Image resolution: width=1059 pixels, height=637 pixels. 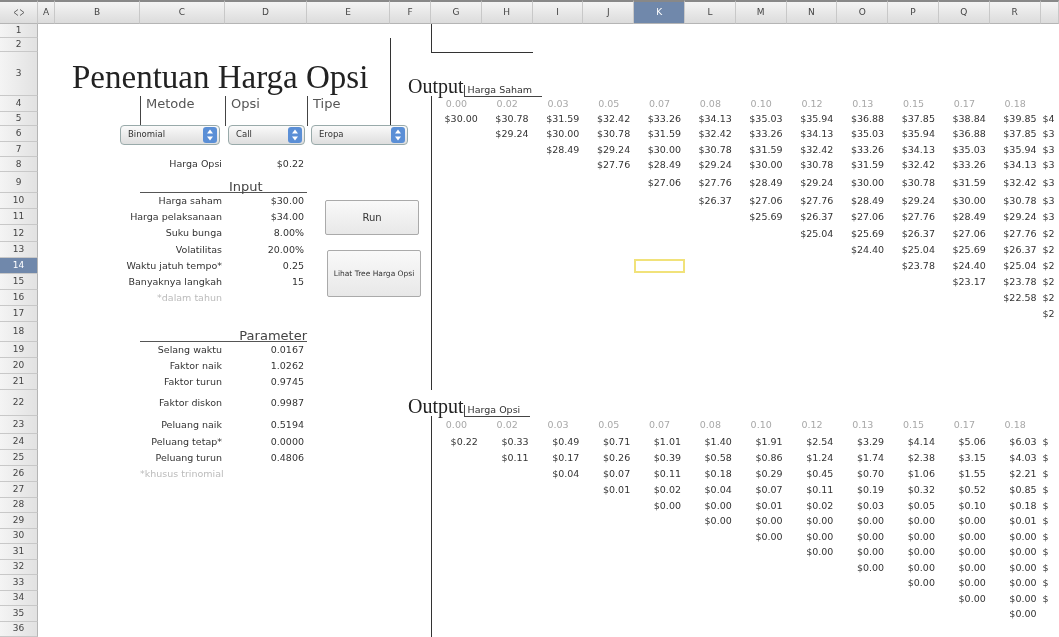 What do you see at coordinates (18, 12) in the screenshot?
I see `select-all-icon` at bounding box center [18, 12].